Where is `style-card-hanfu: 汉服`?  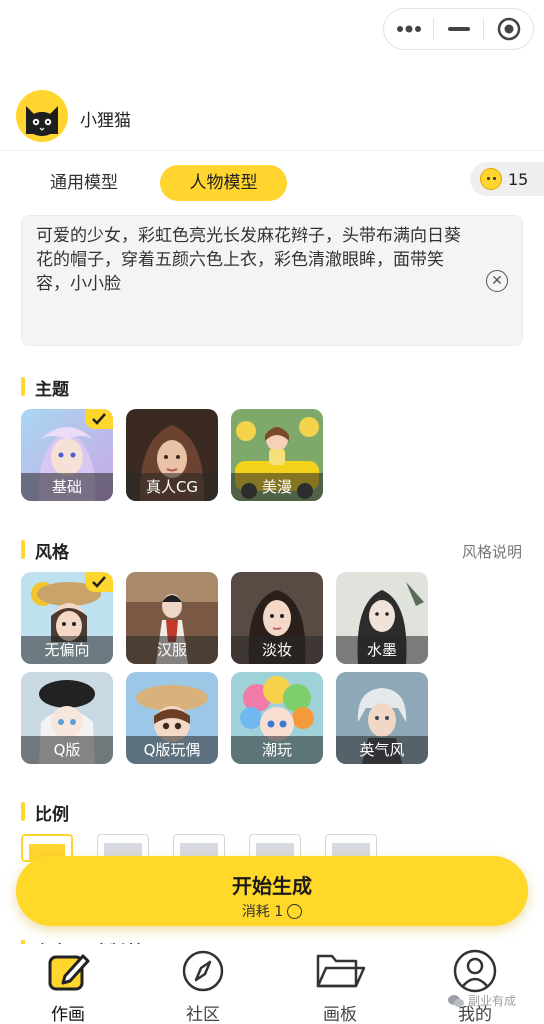 style-card-hanfu: 汉服 is located at coordinates (172, 618).